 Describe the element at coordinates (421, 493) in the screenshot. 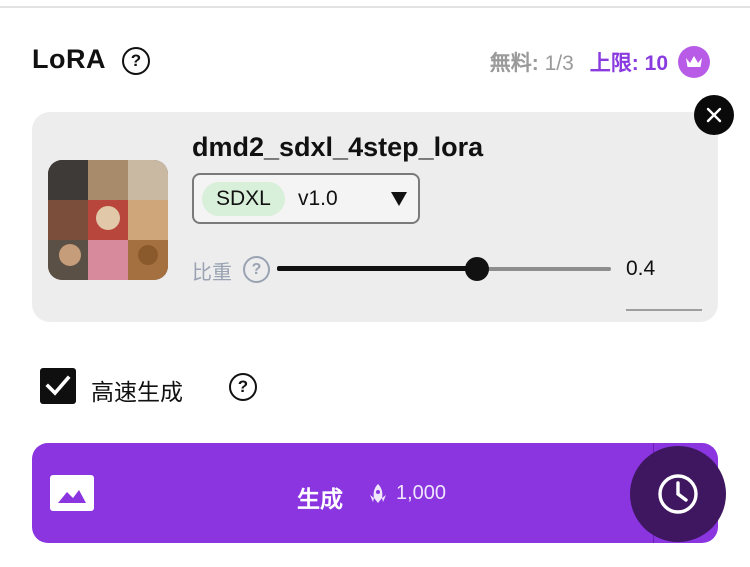

I see `generate-cost: 1,000` at that location.